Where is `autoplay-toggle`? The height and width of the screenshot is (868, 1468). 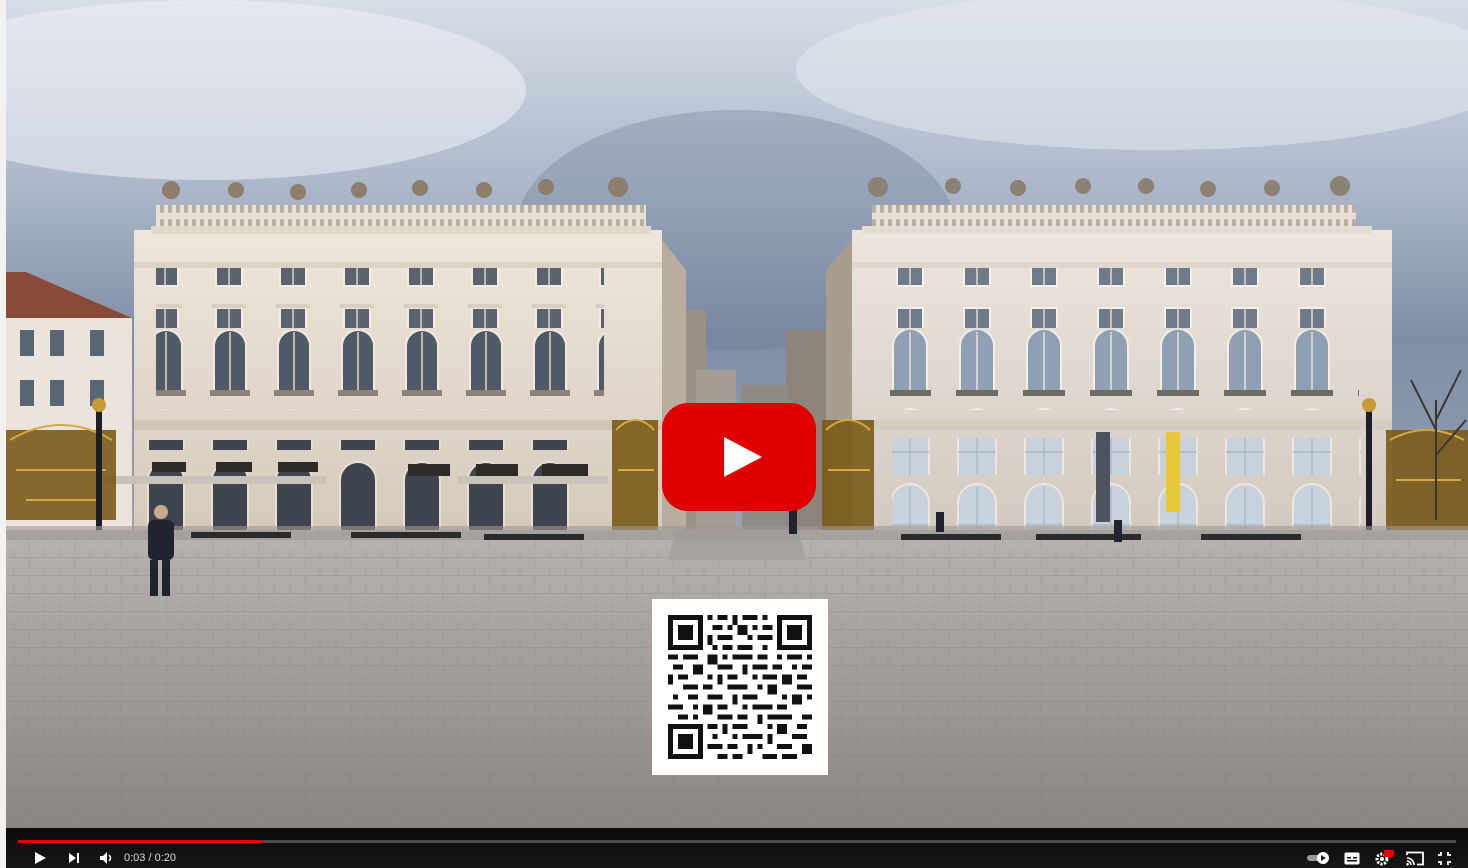 autoplay-toggle is located at coordinates (1319, 858).